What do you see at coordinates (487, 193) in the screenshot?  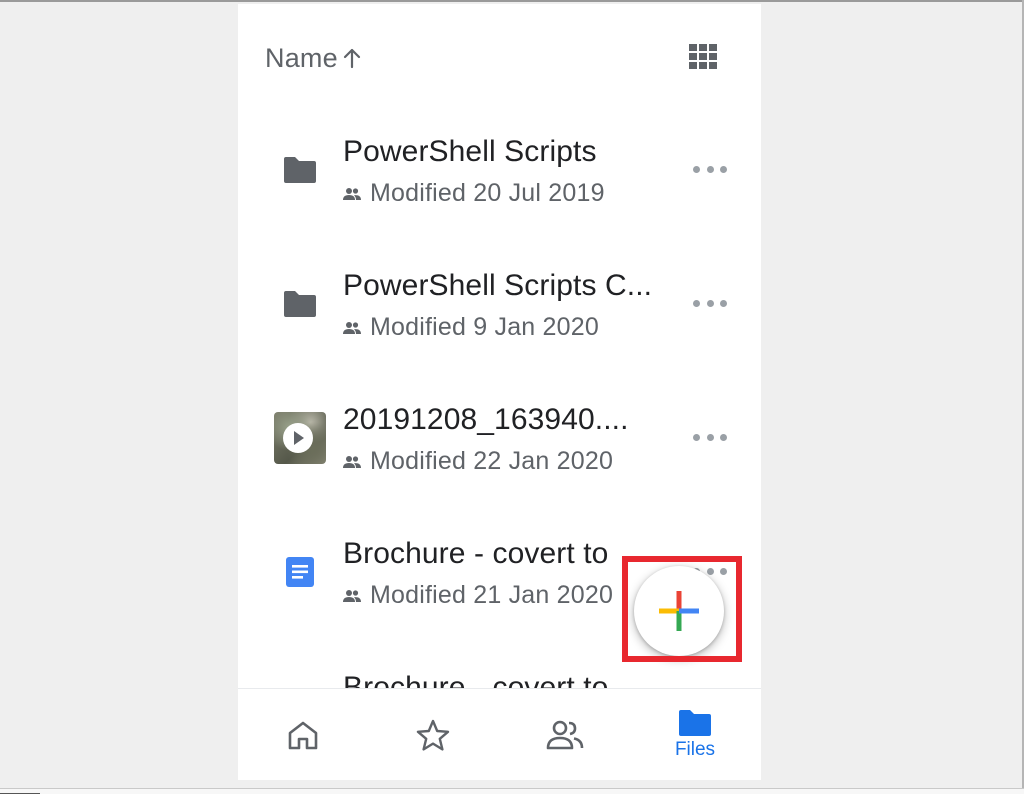 I see `modified-date: Modified 20 Jul 2019` at bounding box center [487, 193].